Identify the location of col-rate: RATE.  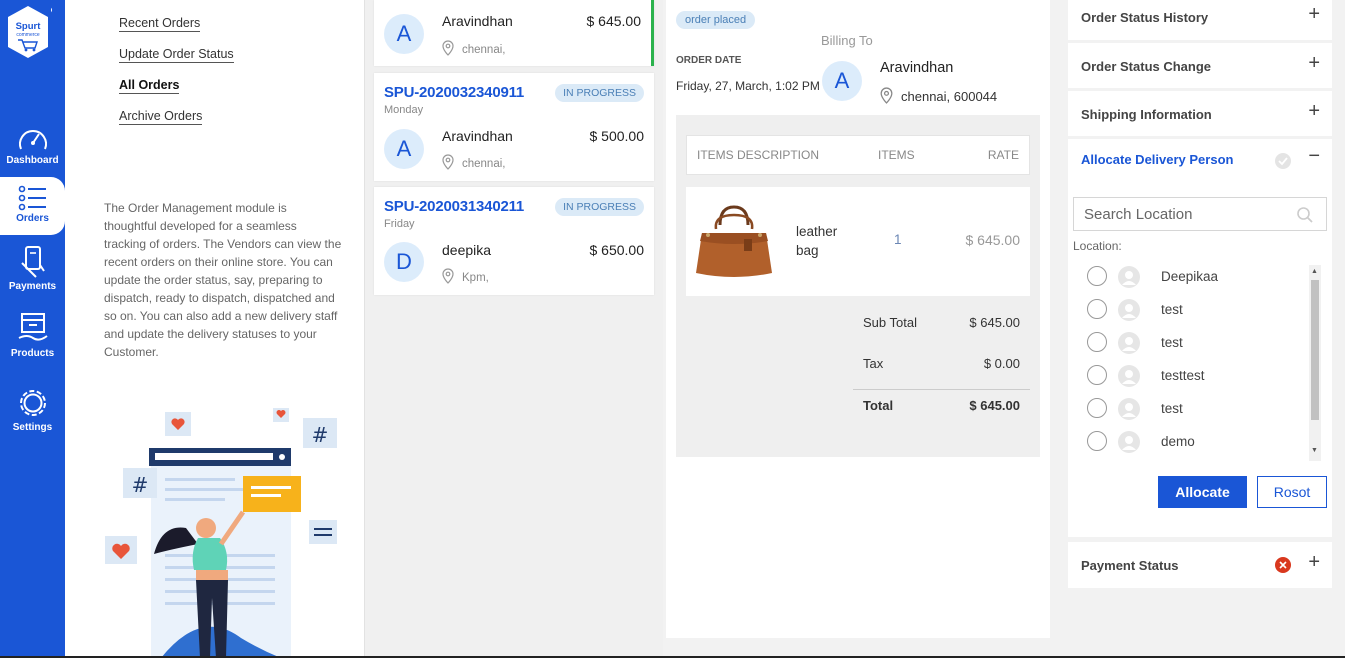
(1003, 155).